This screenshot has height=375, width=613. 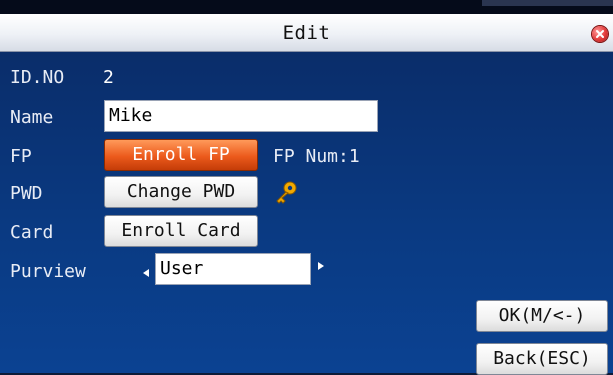 I want to click on arrow-left-icon, so click(x=146, y=273).